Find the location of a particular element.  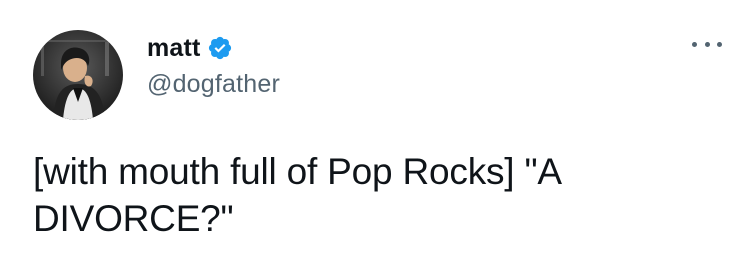

display-name: matt is located at coordinates (174, 48).